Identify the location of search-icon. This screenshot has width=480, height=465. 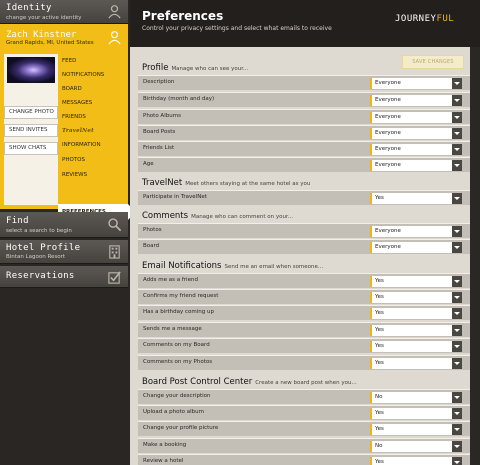
(115, 225).